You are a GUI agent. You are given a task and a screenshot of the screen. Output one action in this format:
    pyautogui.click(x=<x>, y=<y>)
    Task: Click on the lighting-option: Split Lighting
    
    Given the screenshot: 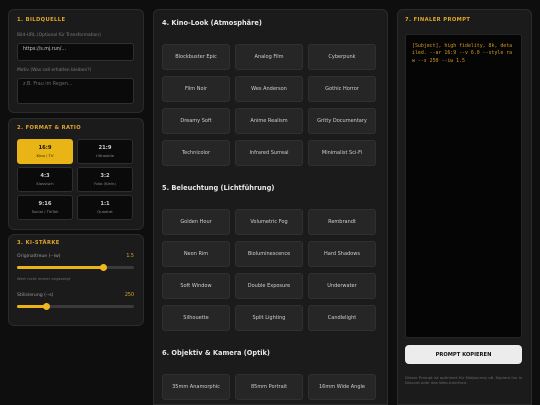 What is the action you would take?
    pyautogui.click(x=269, y=318)
    